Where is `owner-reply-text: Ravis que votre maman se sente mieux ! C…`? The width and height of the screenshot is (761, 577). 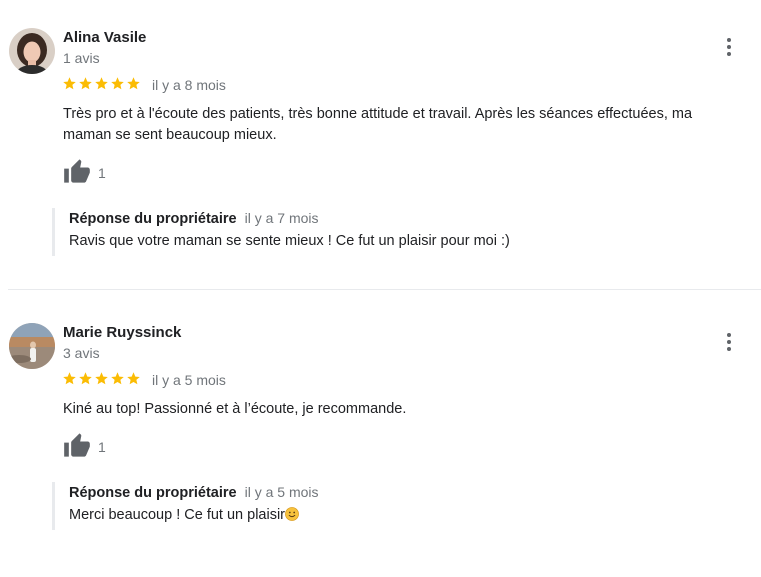 owner-reply-text: Ravis que votre maman se sente mieux ! C… is located at coordinates (289, 241).